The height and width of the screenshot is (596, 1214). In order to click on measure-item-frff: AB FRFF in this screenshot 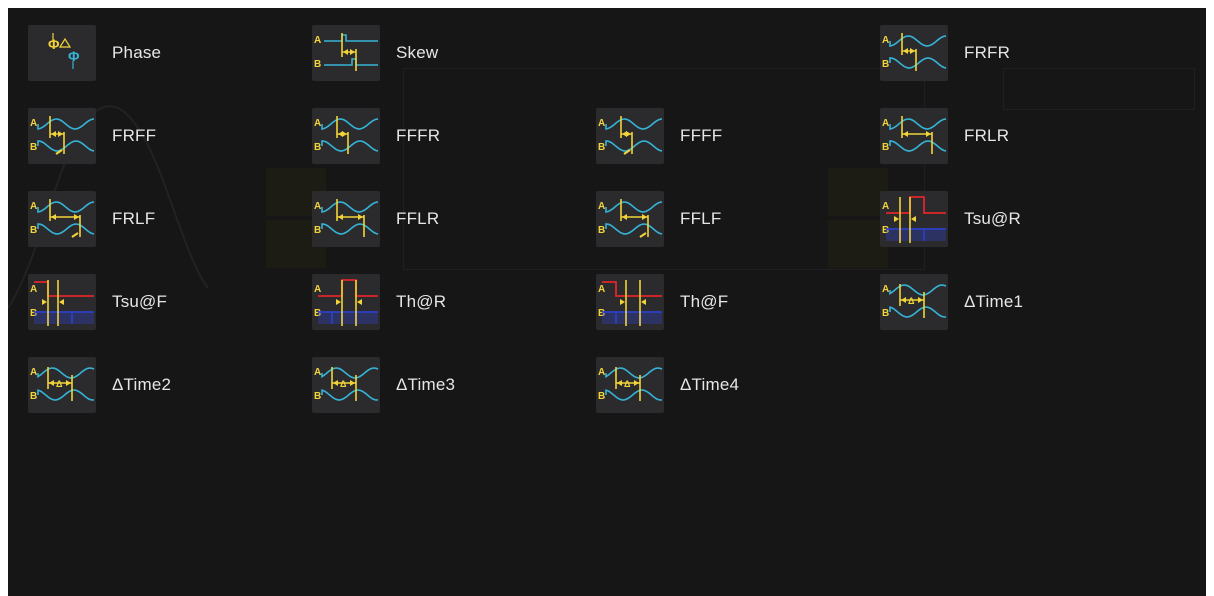, I will do `click(92, 136)`.